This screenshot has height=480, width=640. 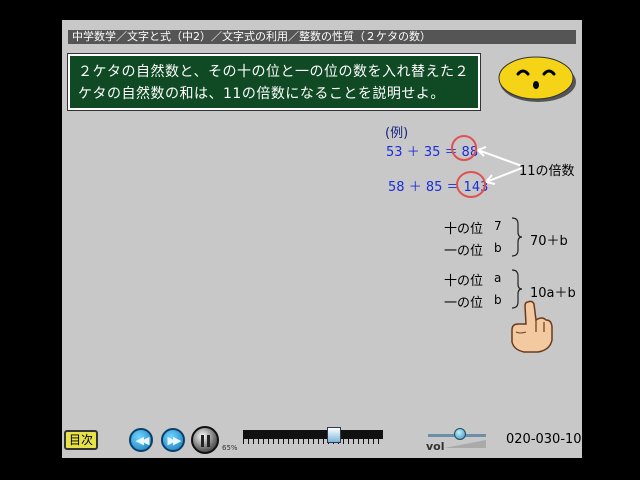 I want to click on ones-label-1: 一の位, so click(x=464, y=251).